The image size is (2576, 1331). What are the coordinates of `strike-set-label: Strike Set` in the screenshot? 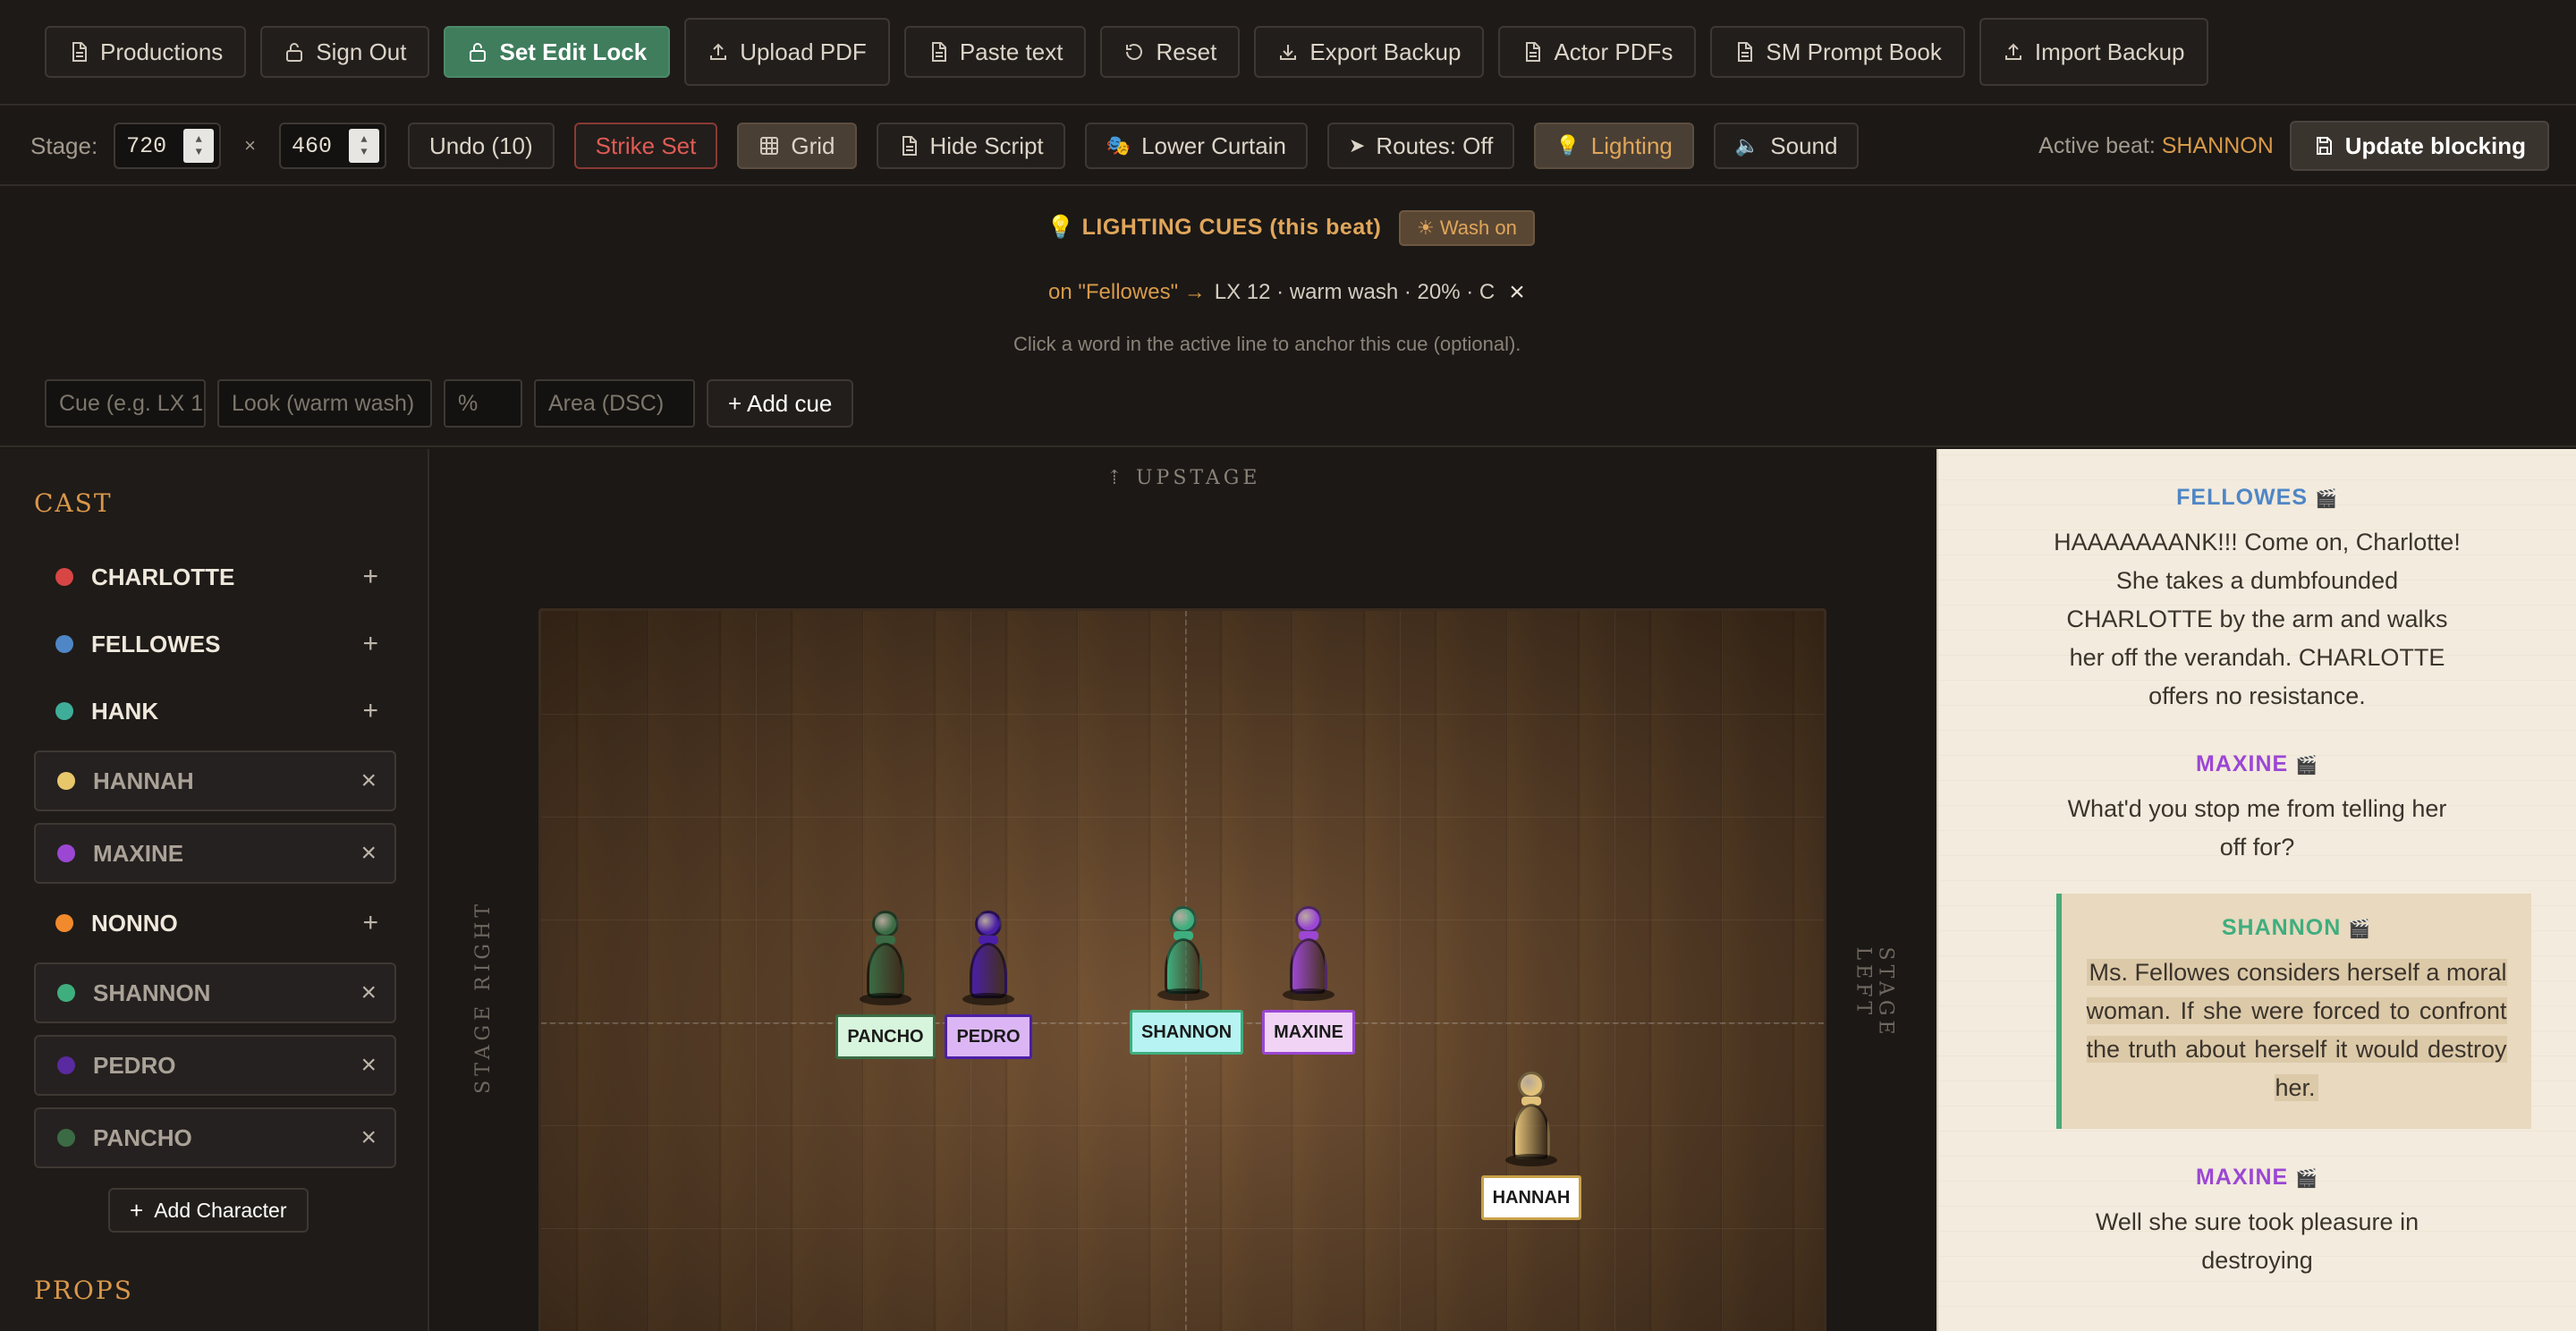 It's located at (646, 145).